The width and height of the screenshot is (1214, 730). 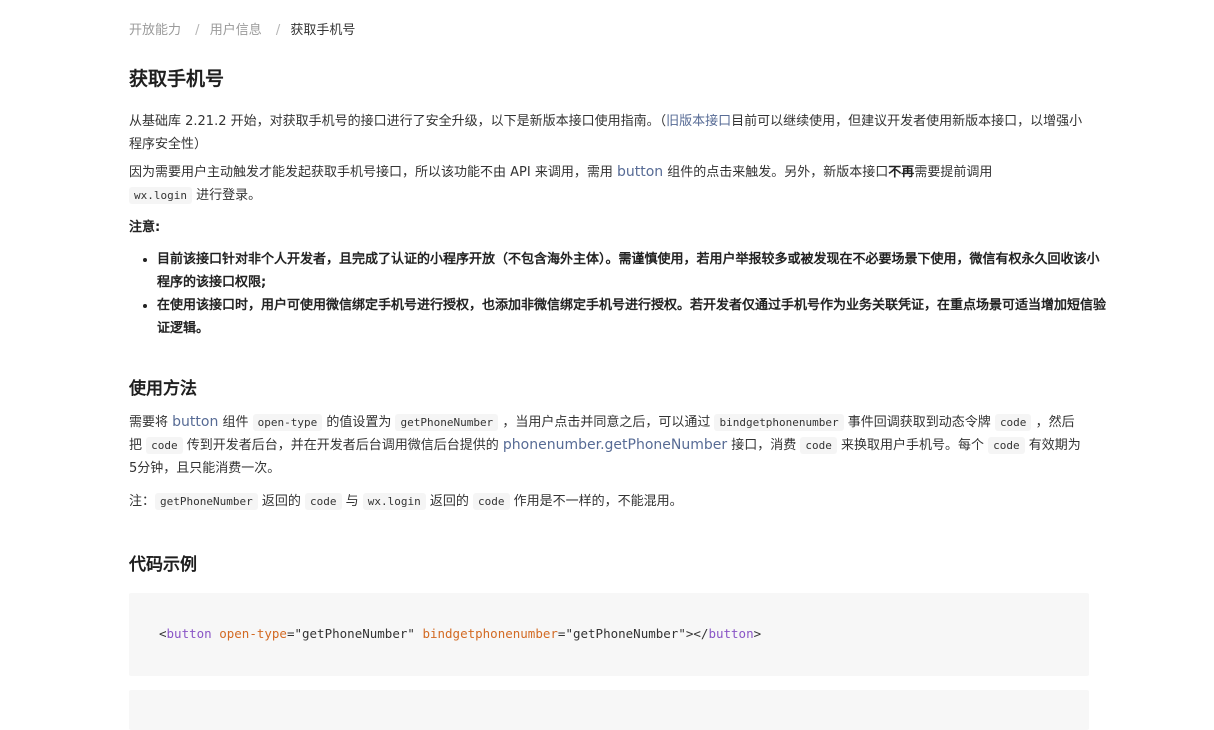 What do you see at coordinates (764, 445) in the screenshot?
I see `usage-text: 接口，消费` at bounding box center [764, 445].